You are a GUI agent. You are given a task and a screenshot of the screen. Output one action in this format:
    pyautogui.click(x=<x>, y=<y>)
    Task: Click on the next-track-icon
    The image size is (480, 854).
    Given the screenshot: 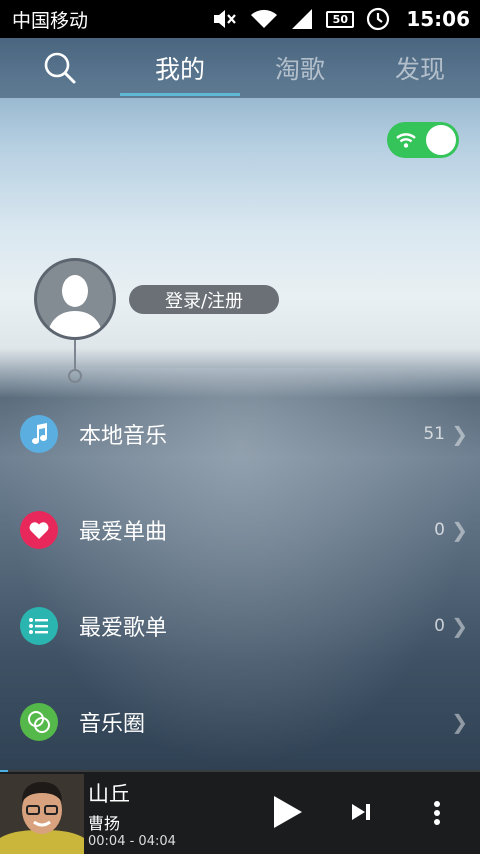 What is the action you would take?
    pyautogui.click(x=361, y=812)
    